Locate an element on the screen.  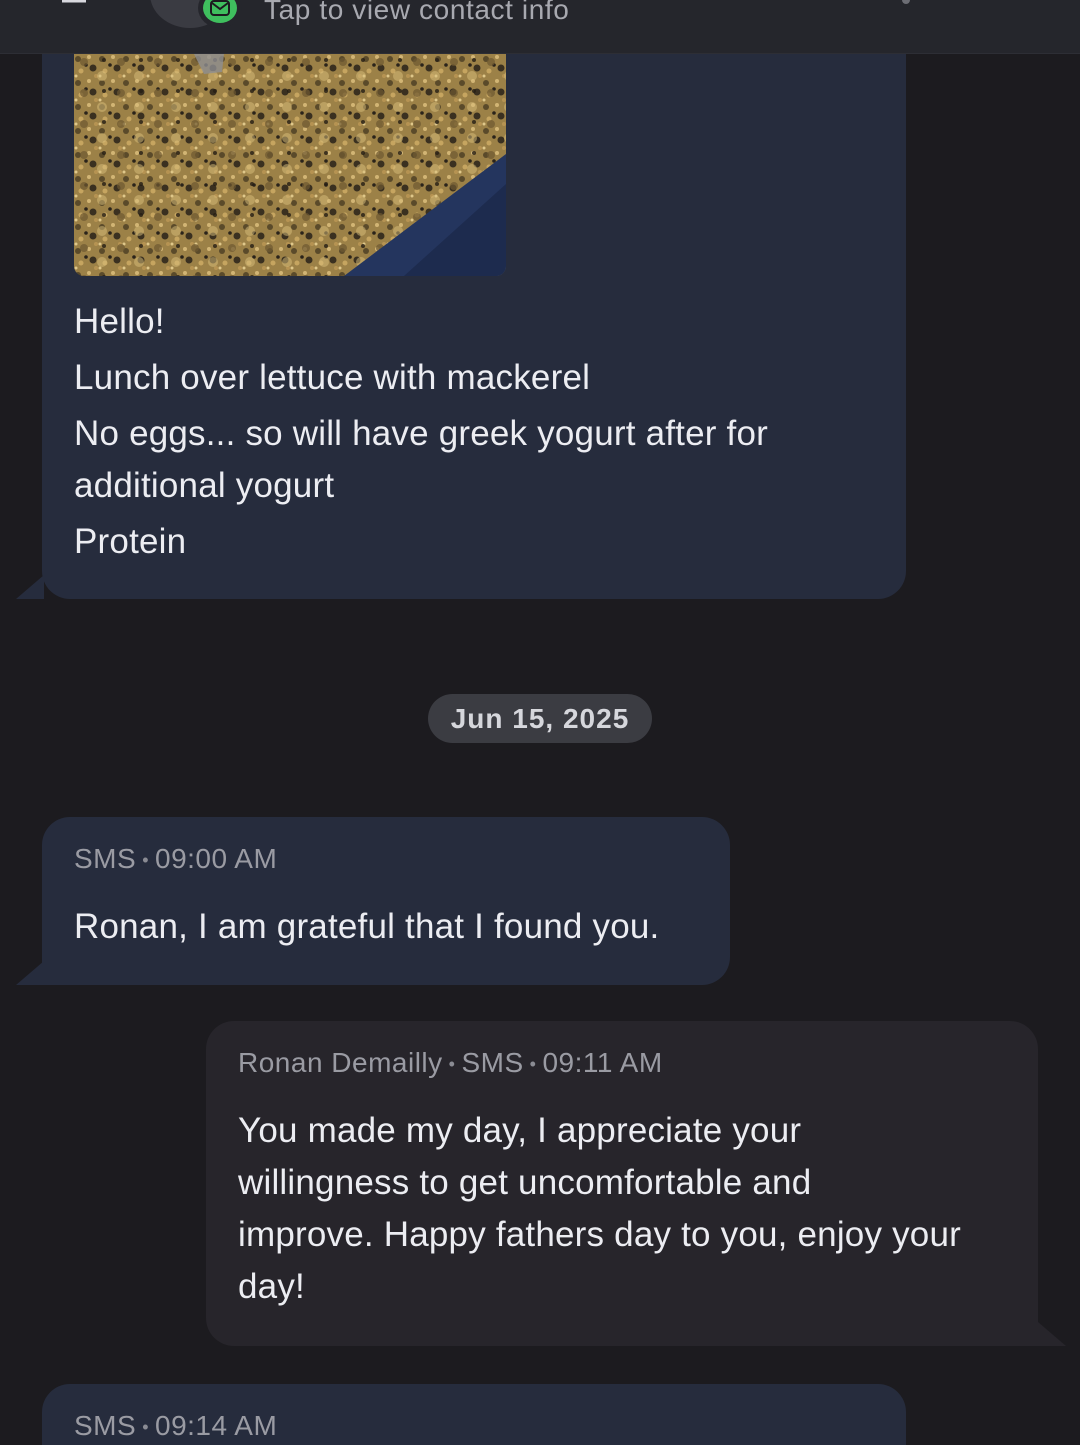
menu-dot-icon is located at coordinates (906, 2).